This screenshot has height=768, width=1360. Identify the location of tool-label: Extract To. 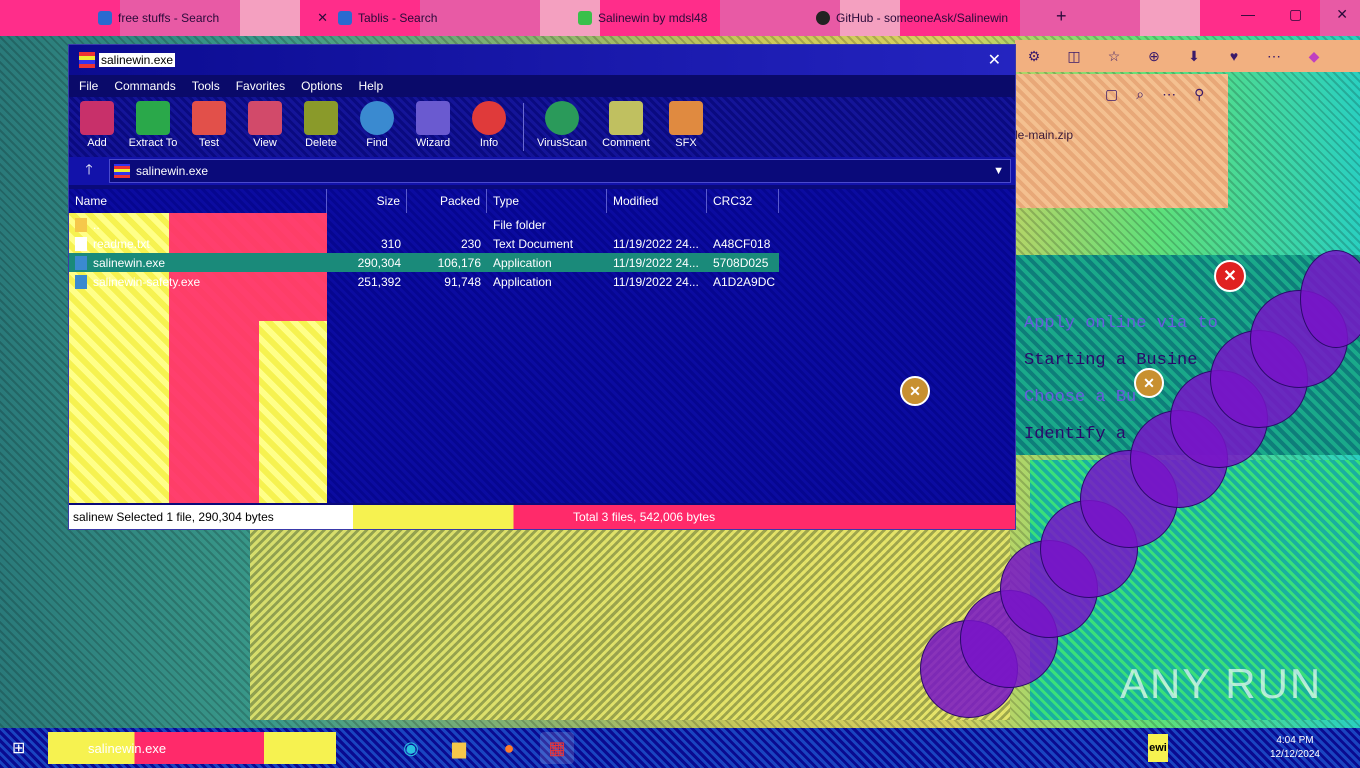
(153, 143).